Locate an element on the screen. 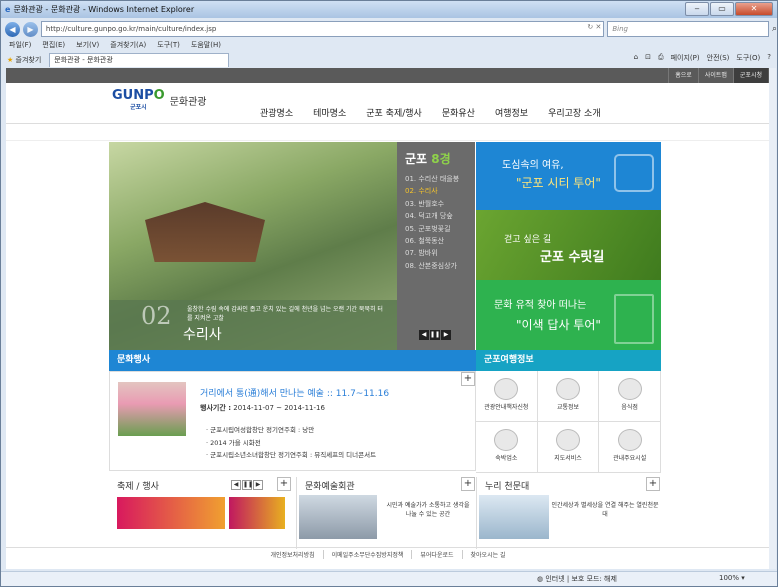 This screenshot has width=778, height=587. bus-icon is located at coordinates (634, 173).